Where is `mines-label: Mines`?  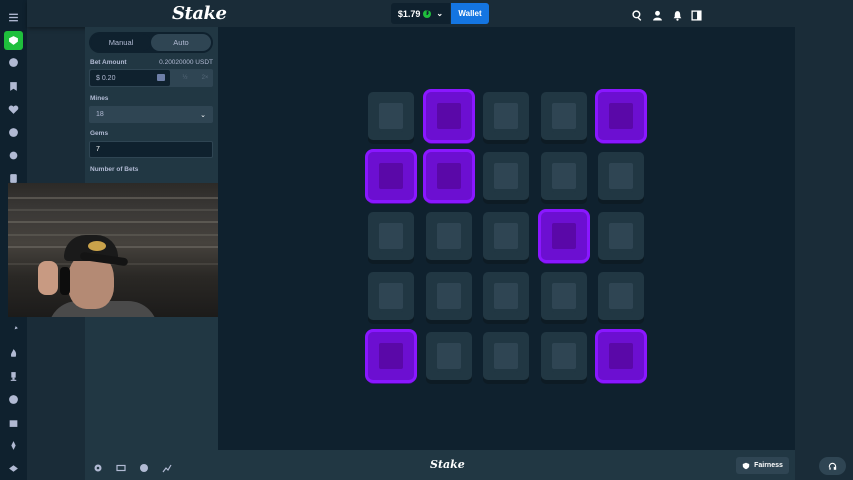
mines-label: Mines is located at coordinates (99, 98).